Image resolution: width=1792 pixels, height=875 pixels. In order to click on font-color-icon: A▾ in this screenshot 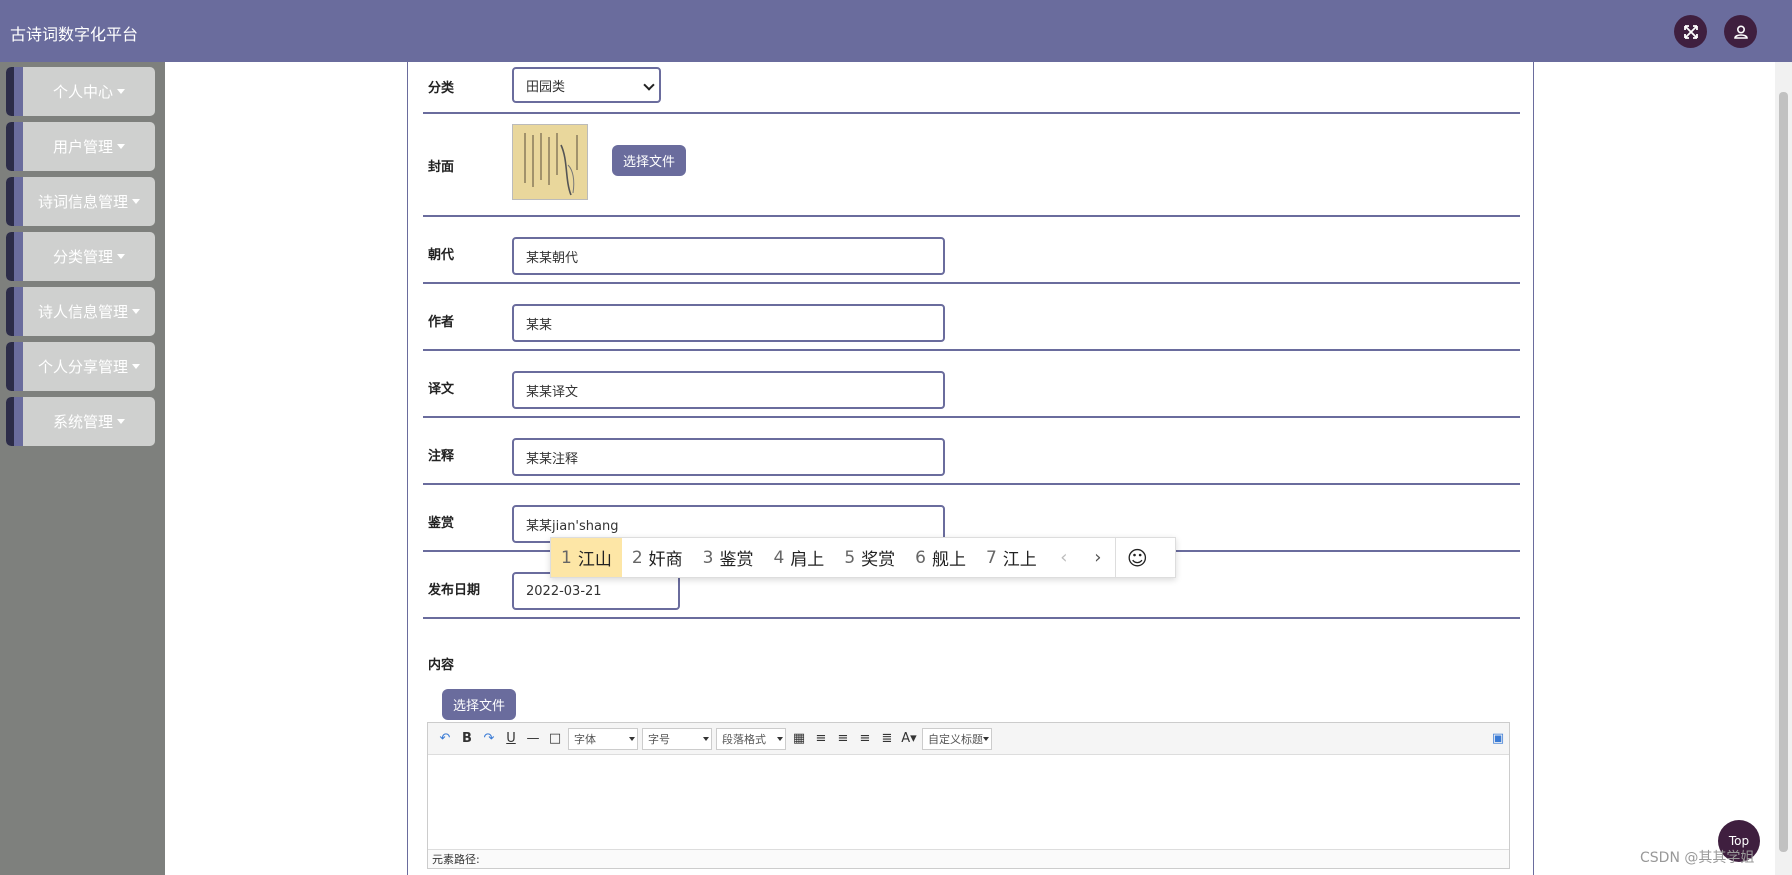, I will do `click(909, 739)`.